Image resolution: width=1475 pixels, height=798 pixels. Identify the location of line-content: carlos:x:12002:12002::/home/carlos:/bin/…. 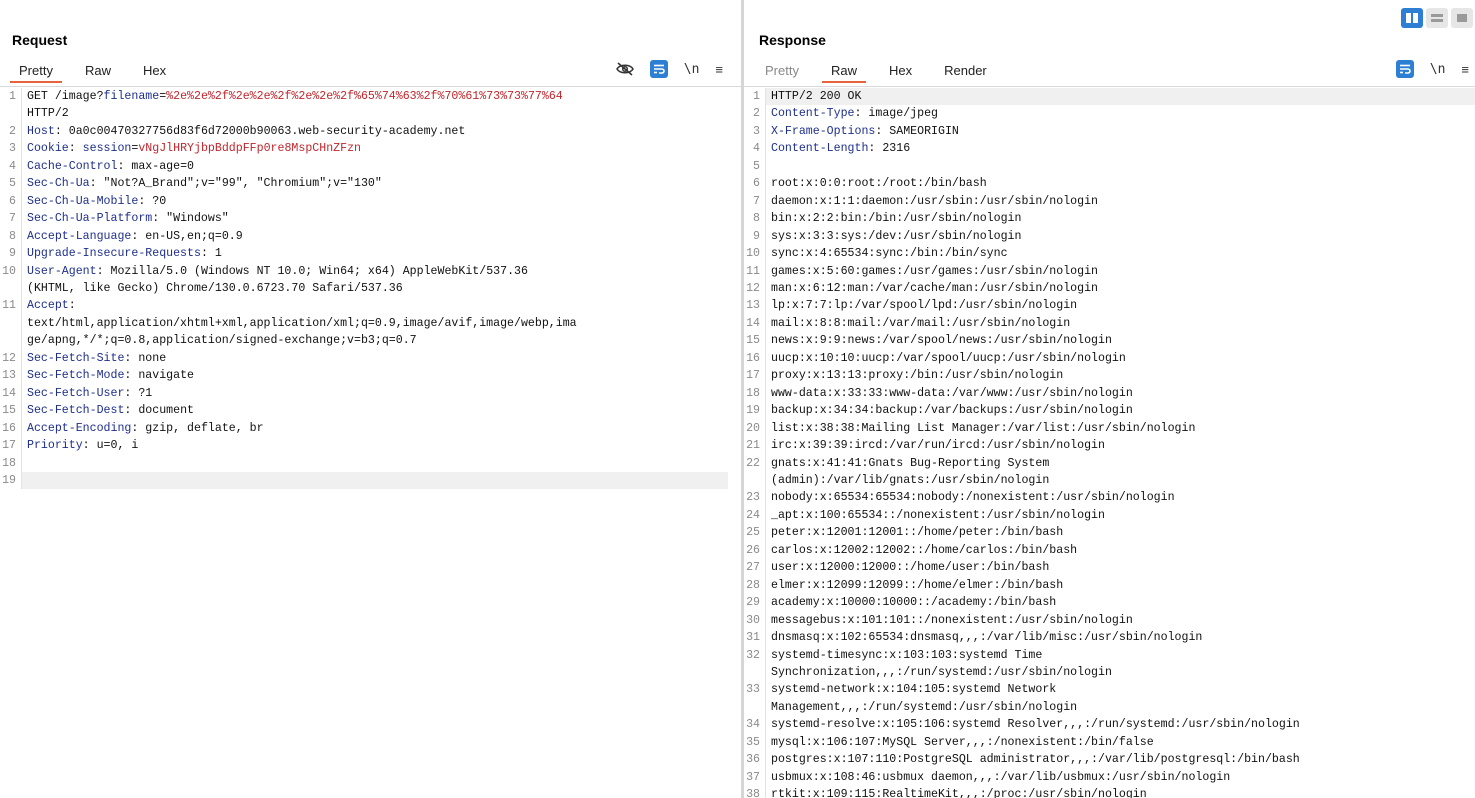
(1120, 550).